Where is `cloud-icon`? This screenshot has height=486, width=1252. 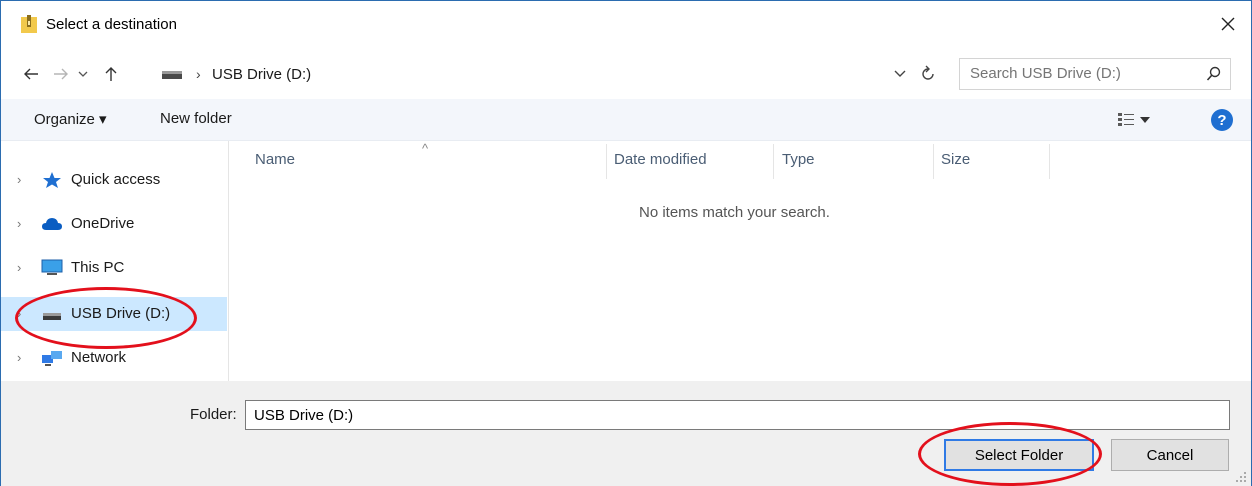
cloud-icon is located at coordinates (52, 224).